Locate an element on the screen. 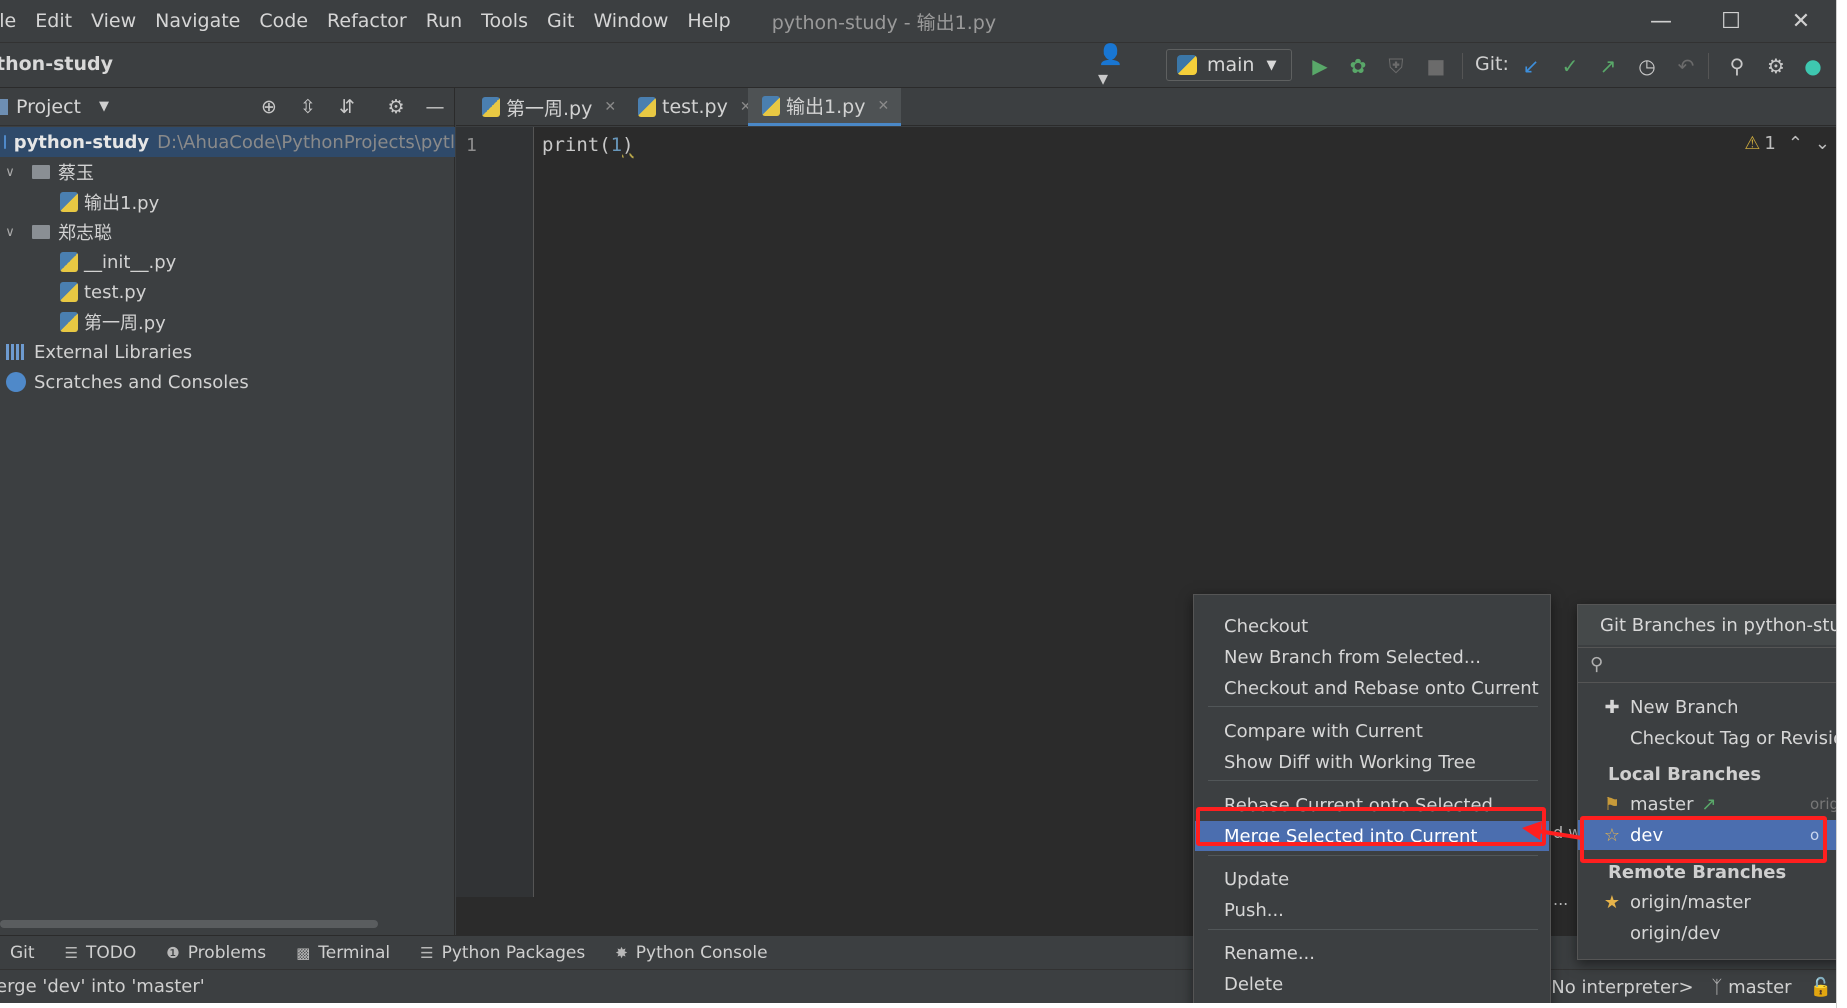  menu-file: ile is located at coordinates (8, 21).